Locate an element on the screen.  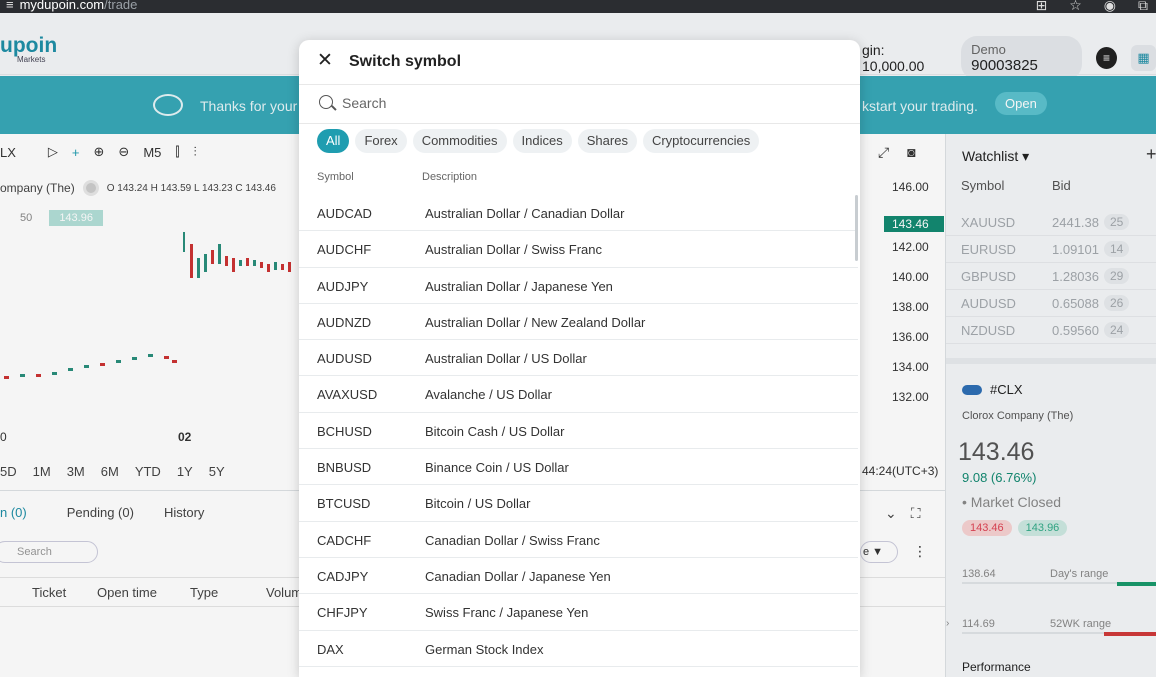
address-bar: ≡ mydupoin.com/trade is located at coordinates (71, 6).